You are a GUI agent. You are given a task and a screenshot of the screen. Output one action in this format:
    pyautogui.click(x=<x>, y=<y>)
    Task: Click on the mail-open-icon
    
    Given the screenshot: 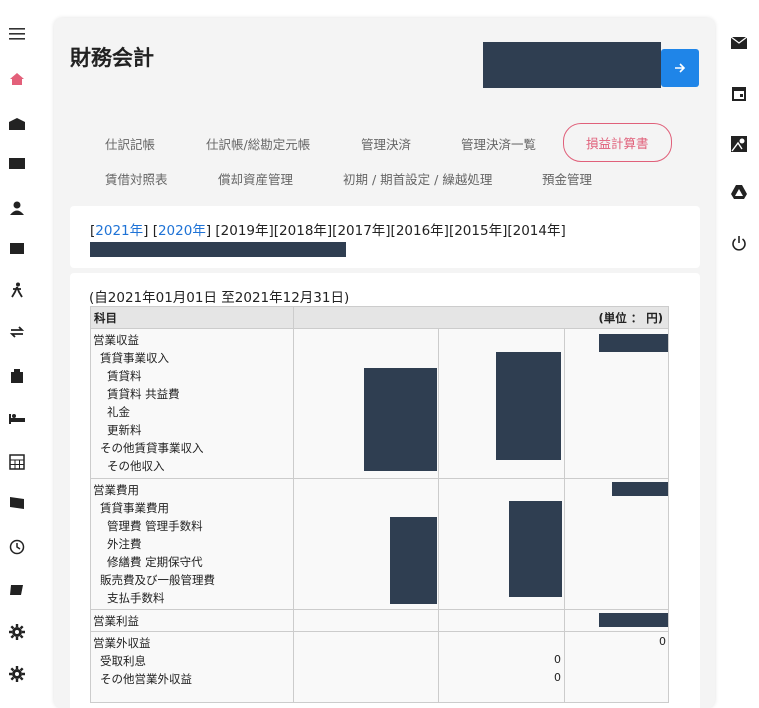 What is the action you would take?
    pyautogui.click(x=17, y=124)
    